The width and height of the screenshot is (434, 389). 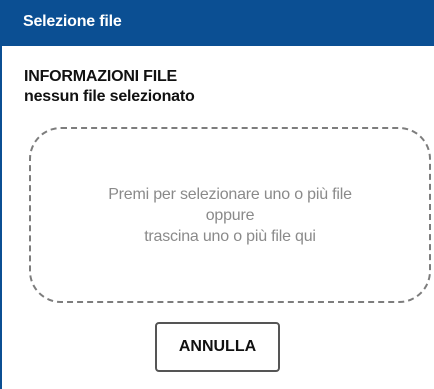 I want to click on dropzone-instruction-drag: trascina uno o più file qui, so click(x=230, y=236).